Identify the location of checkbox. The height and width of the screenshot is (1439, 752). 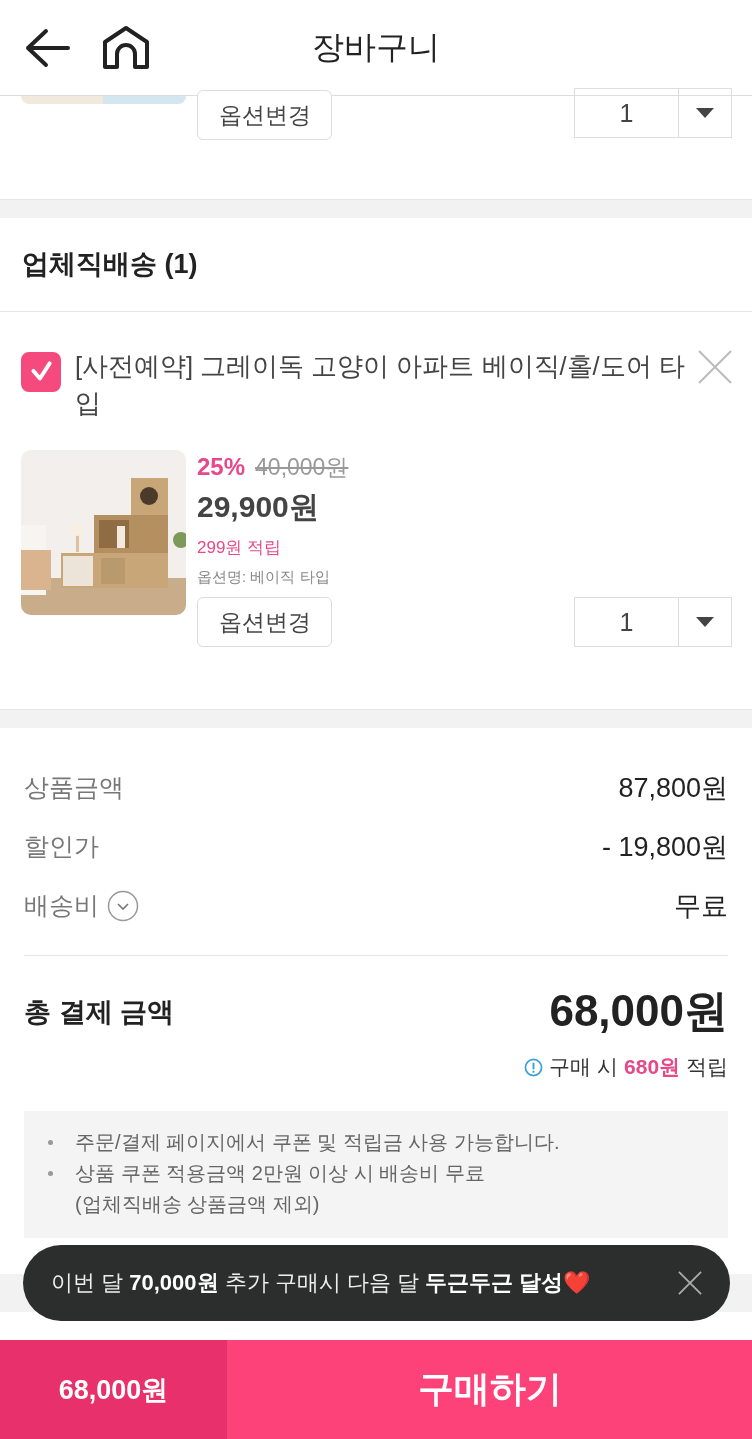
(41, 372).